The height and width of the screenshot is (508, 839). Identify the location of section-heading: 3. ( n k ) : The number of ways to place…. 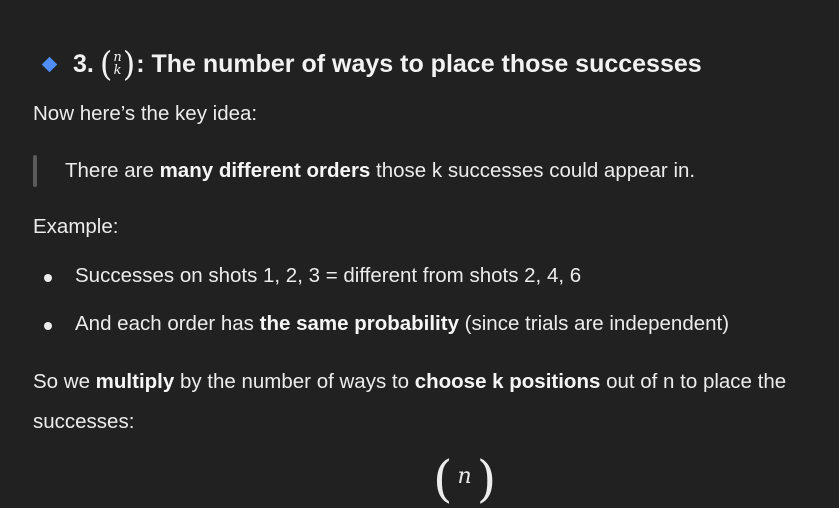
(371, 64).